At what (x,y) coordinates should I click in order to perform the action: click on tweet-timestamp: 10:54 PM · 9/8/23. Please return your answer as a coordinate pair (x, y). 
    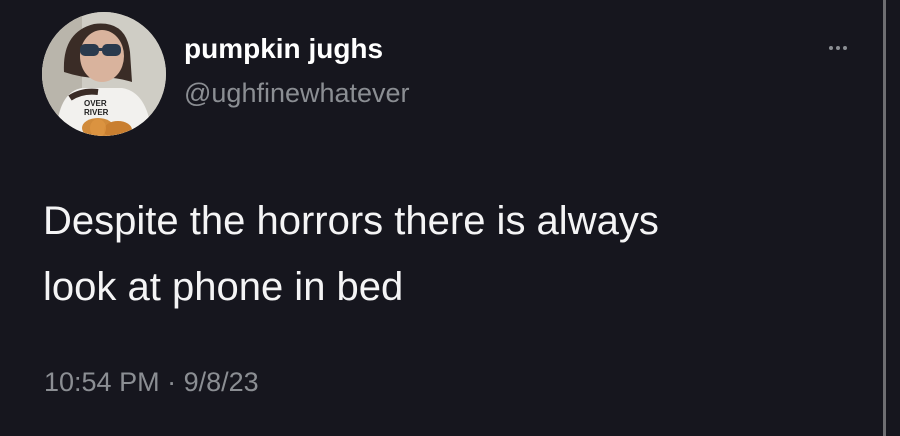
    Looking at the image, I should click on (151, 382).